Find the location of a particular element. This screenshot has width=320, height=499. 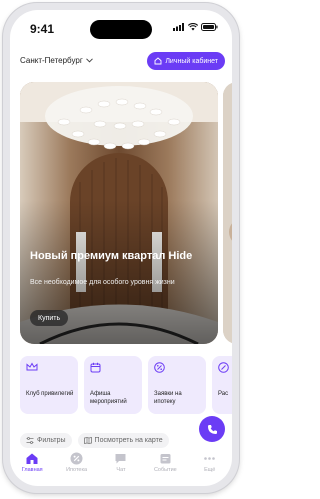

top-bar: Санкт-Петербург Личный кабинет is located at coordinates (121, 63).